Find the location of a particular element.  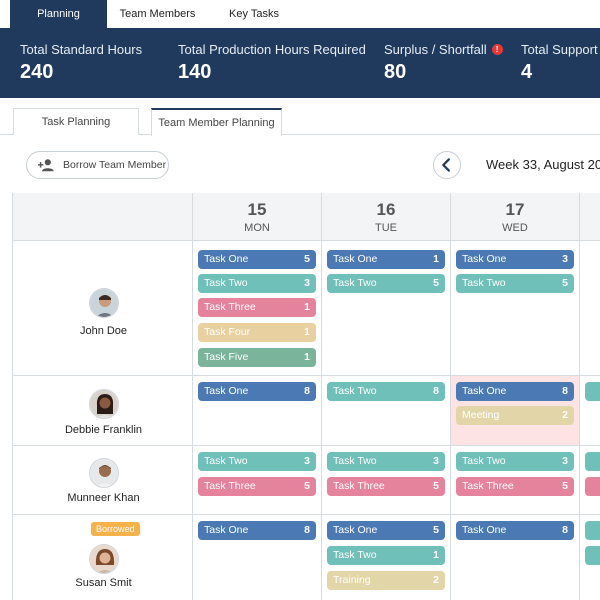

day-header-mon: 15 MON is located at coordinates (257, 217).